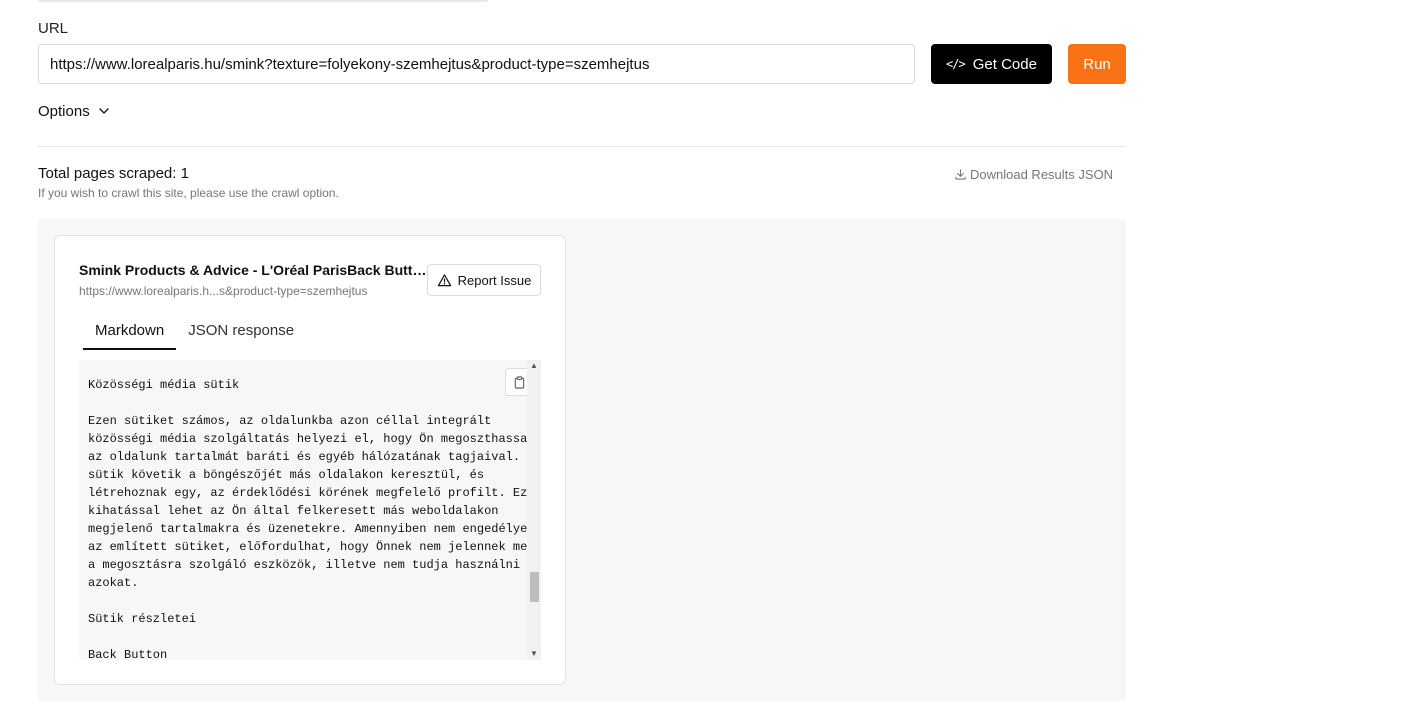 The width and height of the screenshot is (1404, 713). I want to click on result-tabs: Markdown JSON response, so click(194, 334).